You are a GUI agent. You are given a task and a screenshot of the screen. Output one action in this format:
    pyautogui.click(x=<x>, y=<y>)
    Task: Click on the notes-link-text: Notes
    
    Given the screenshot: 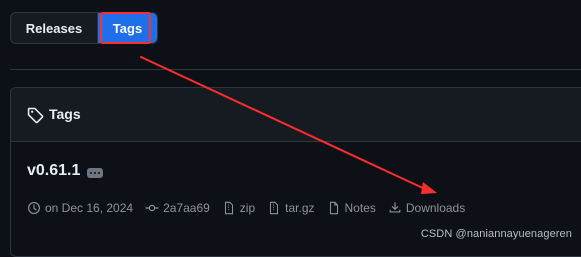 What is the action you would take?
    pyautogui.click(x=360, y=208)
    